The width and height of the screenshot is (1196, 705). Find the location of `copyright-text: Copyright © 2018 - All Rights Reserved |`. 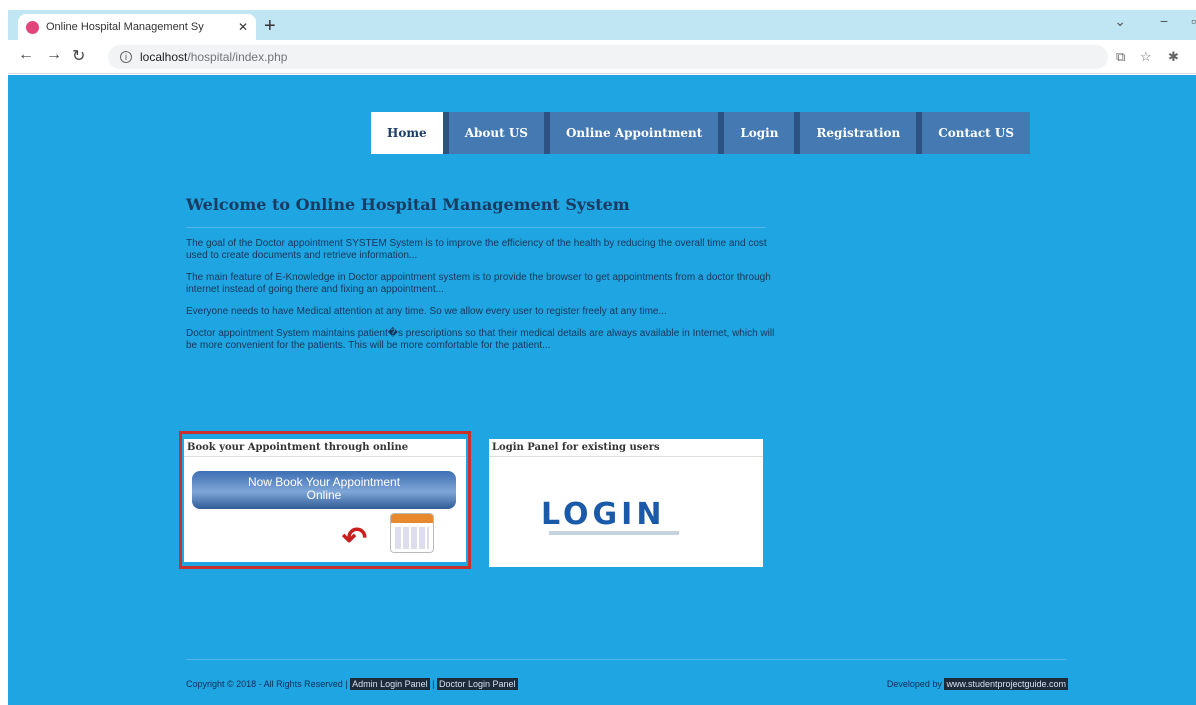

copyright-text: Copyright © 2018 - All Rights Reserved | is located at coordinates (267, 684).